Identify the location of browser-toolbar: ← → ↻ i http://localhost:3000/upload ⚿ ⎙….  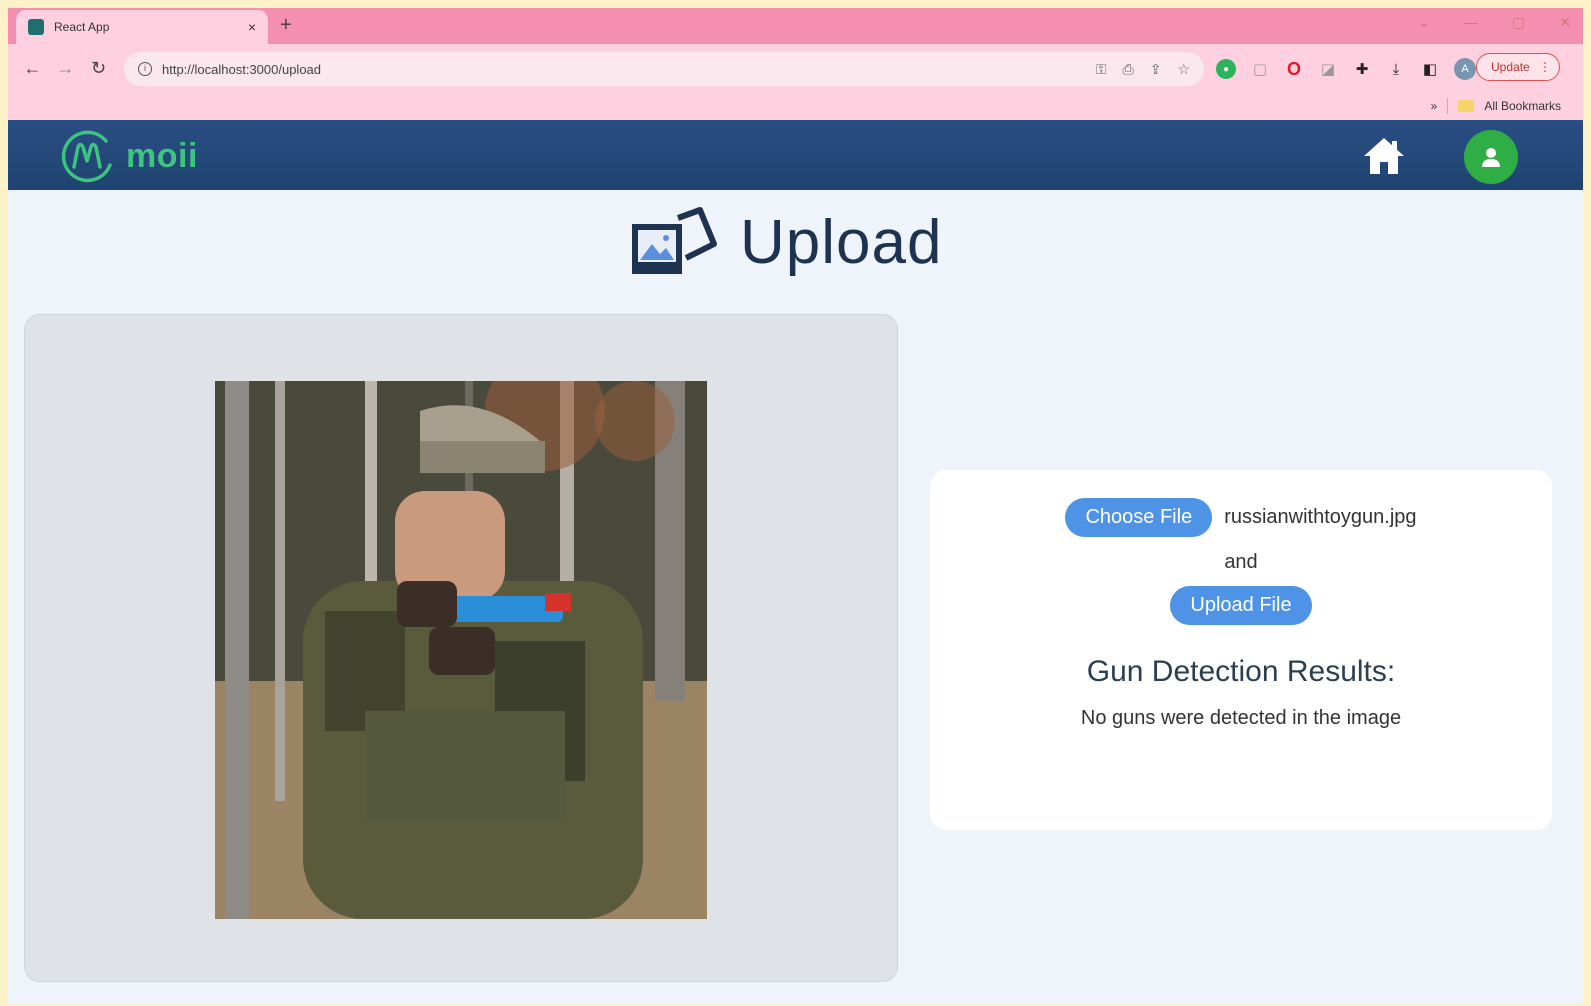
(795, 68).